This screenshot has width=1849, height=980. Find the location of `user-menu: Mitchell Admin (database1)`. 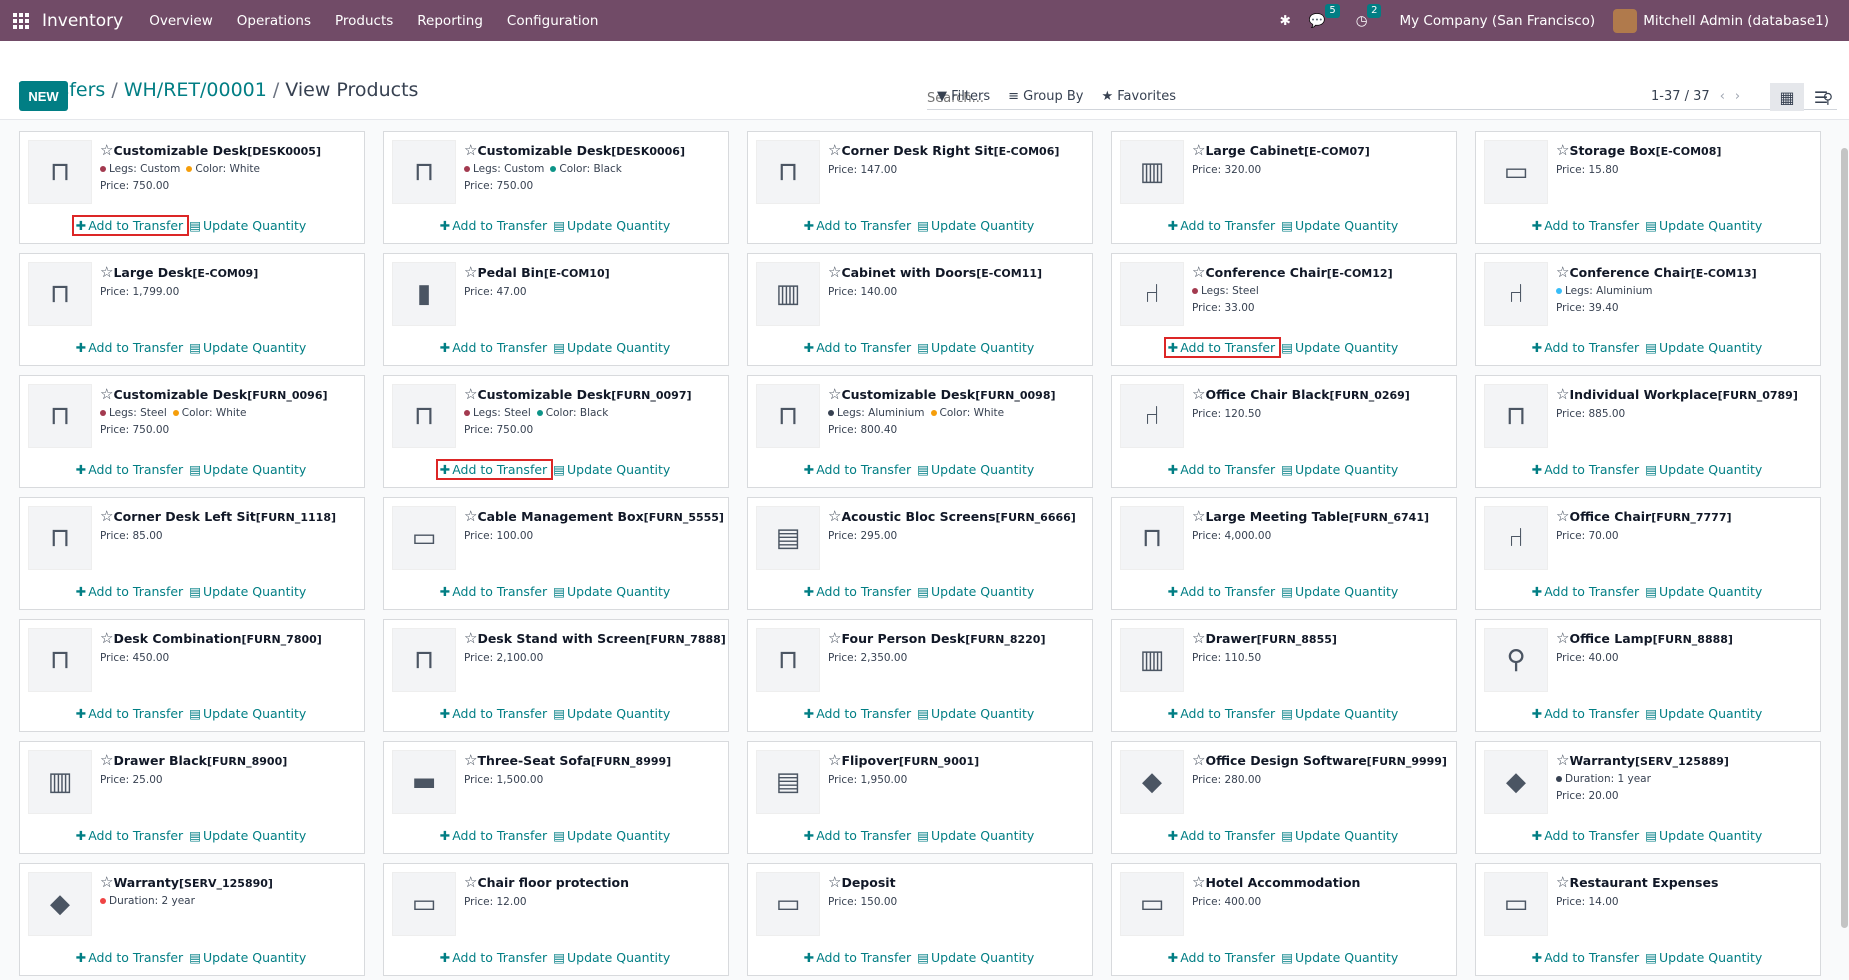

user-menu: Mitchell Admin (database1) is located at coordinates (1721, 20).